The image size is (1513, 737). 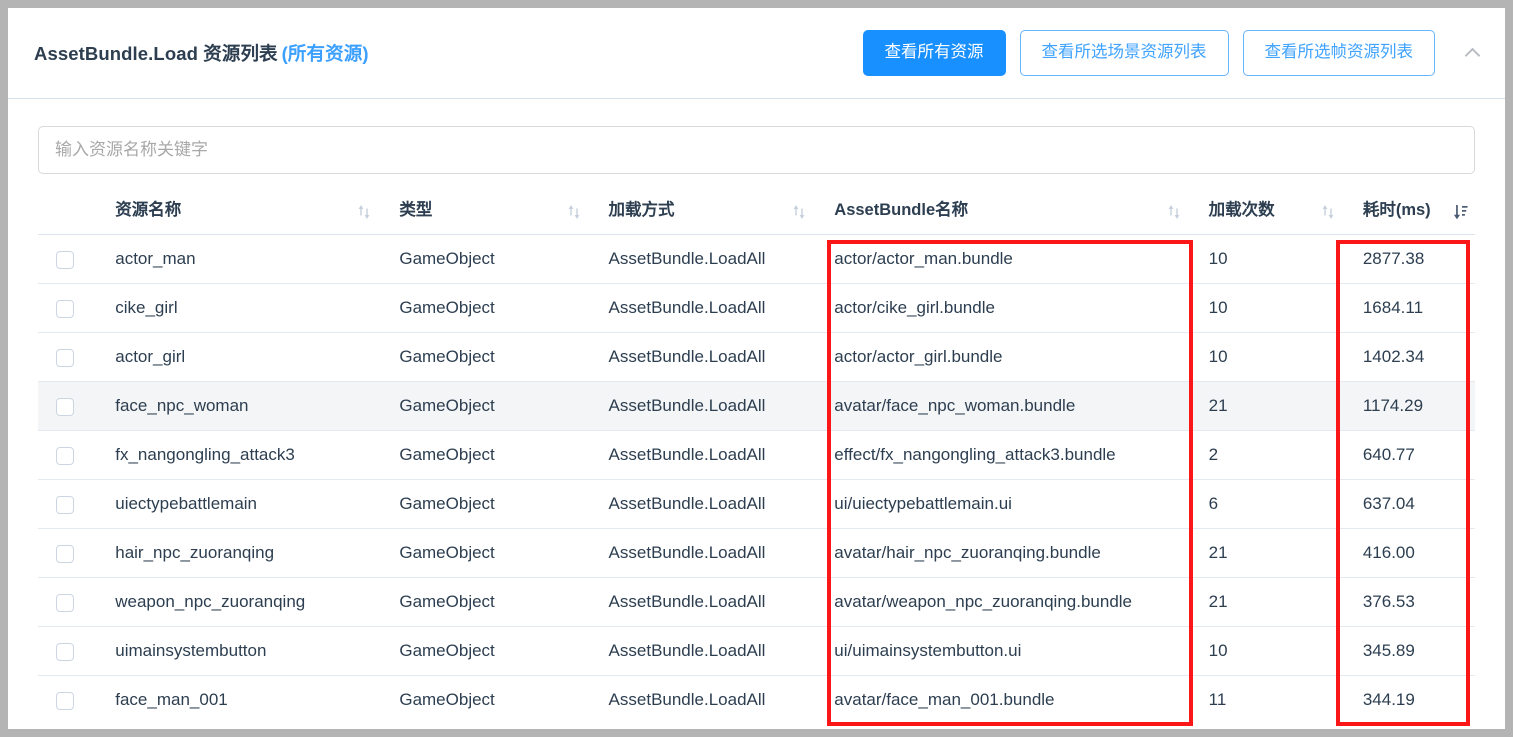 What do you see at coordinates (484, 215) in the screenshot?
I see `column-header-type: 类型` at bounding box center [484, 215].